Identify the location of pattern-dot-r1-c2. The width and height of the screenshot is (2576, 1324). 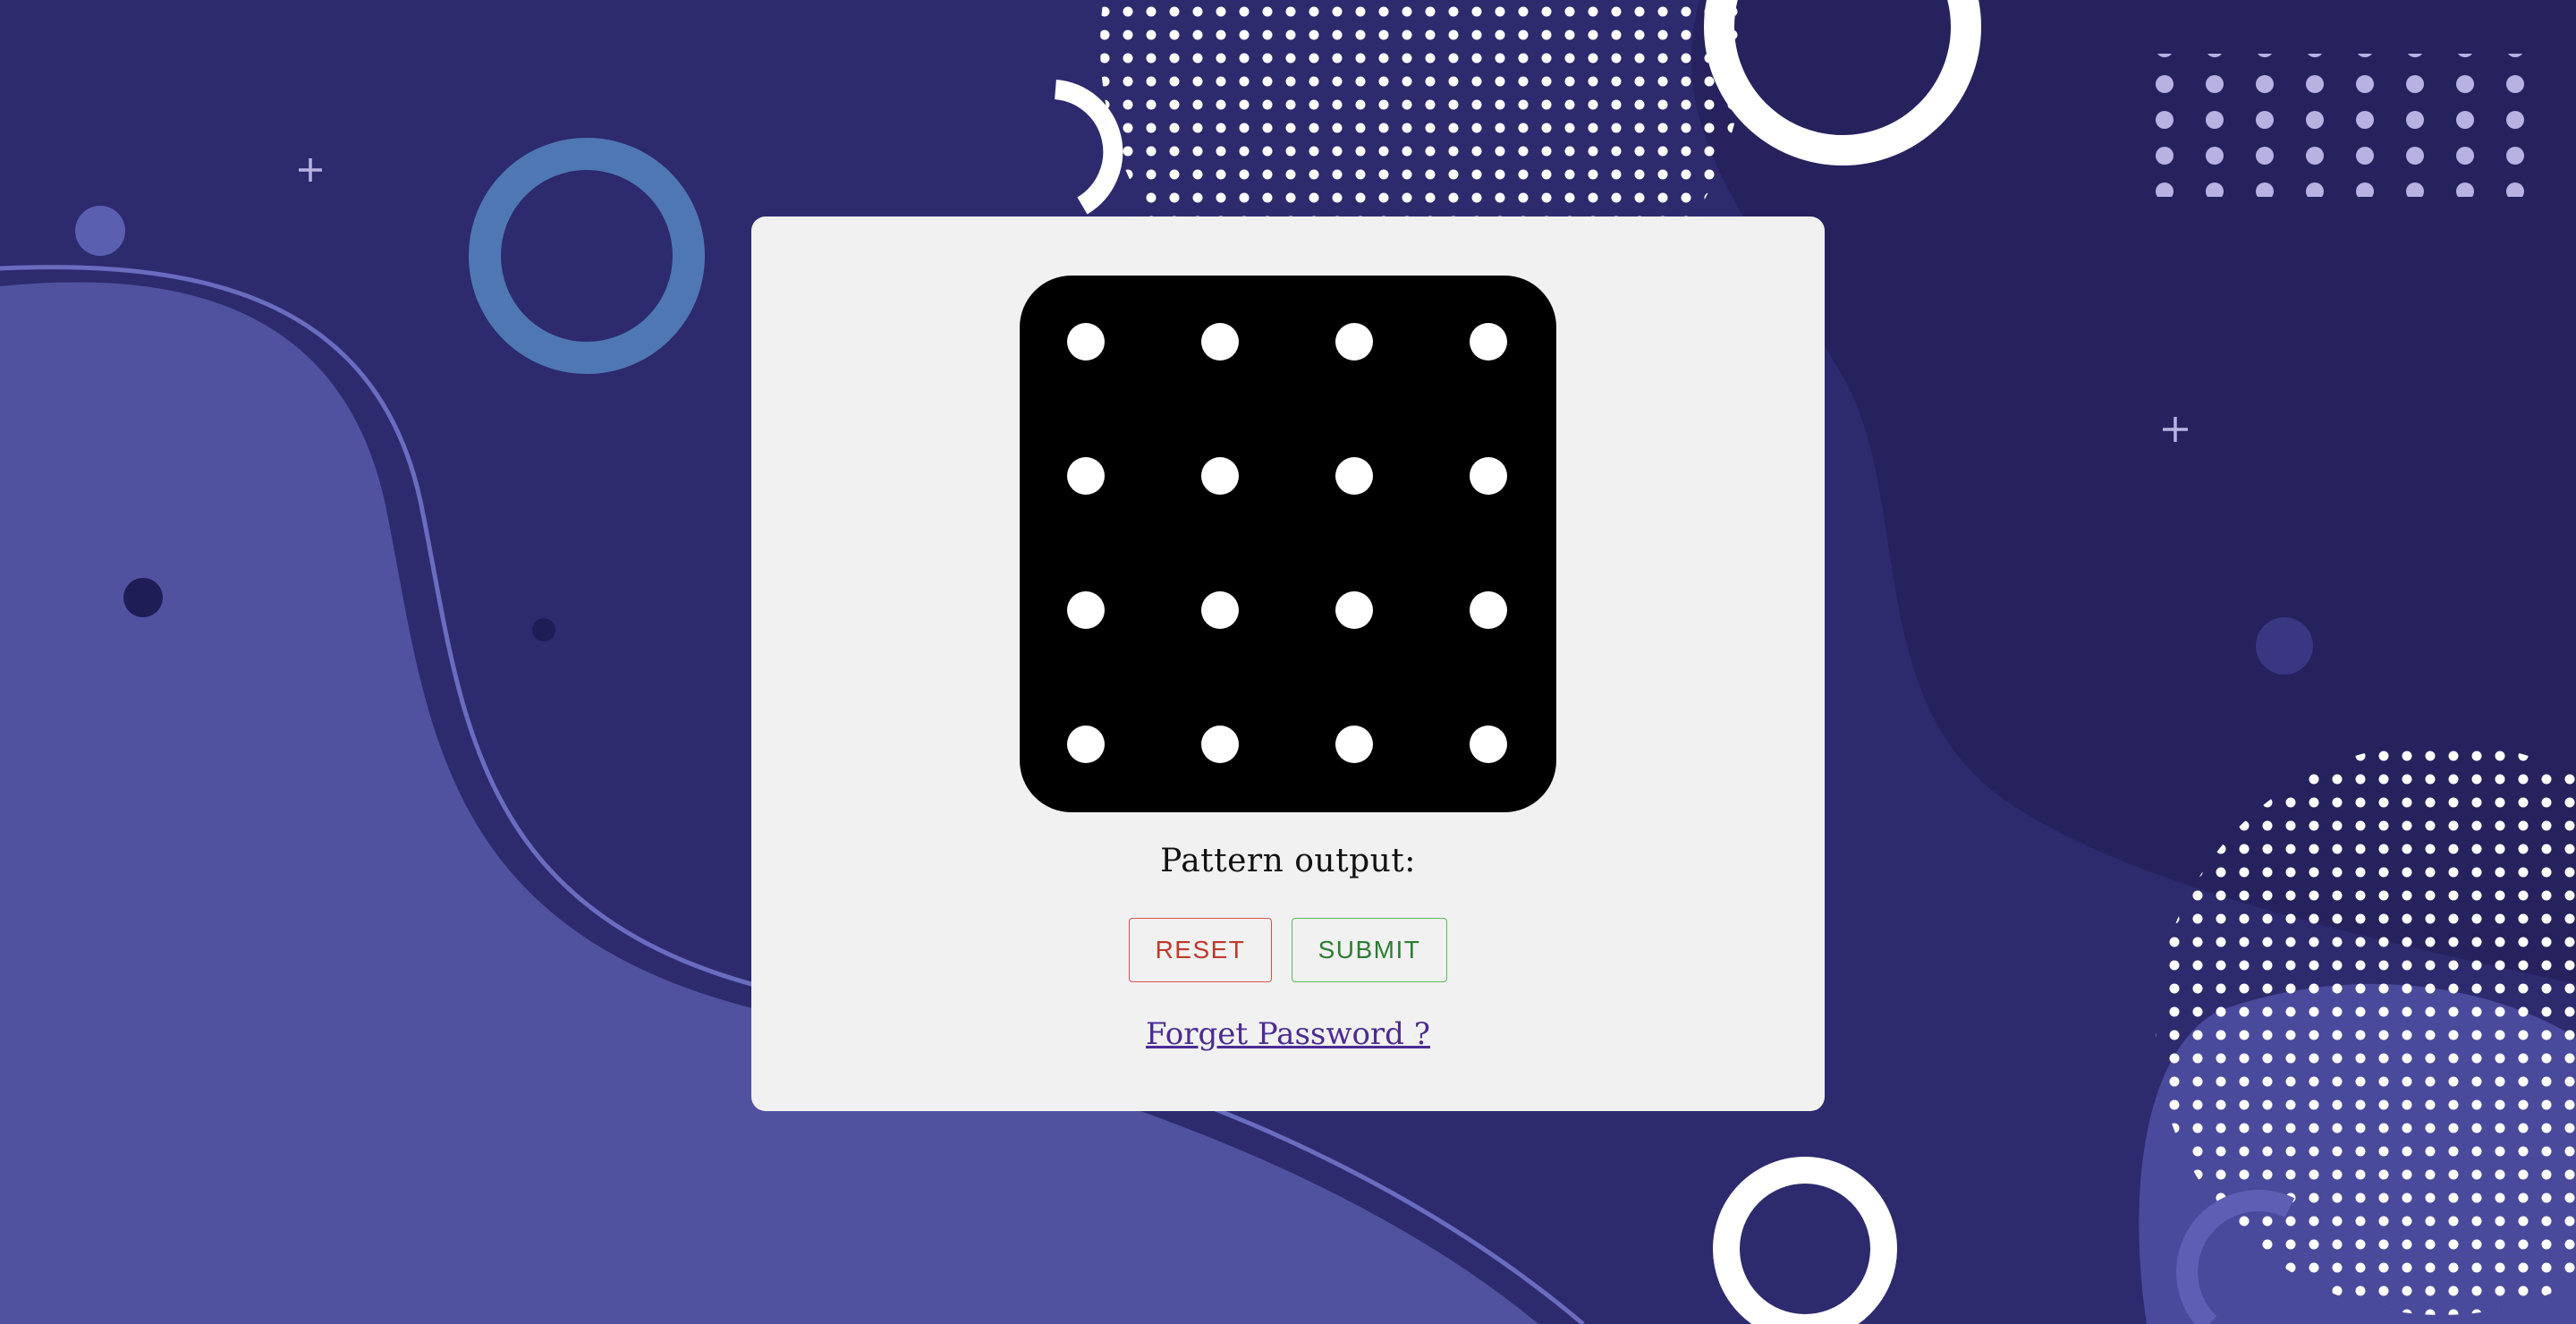
(1220, 342).